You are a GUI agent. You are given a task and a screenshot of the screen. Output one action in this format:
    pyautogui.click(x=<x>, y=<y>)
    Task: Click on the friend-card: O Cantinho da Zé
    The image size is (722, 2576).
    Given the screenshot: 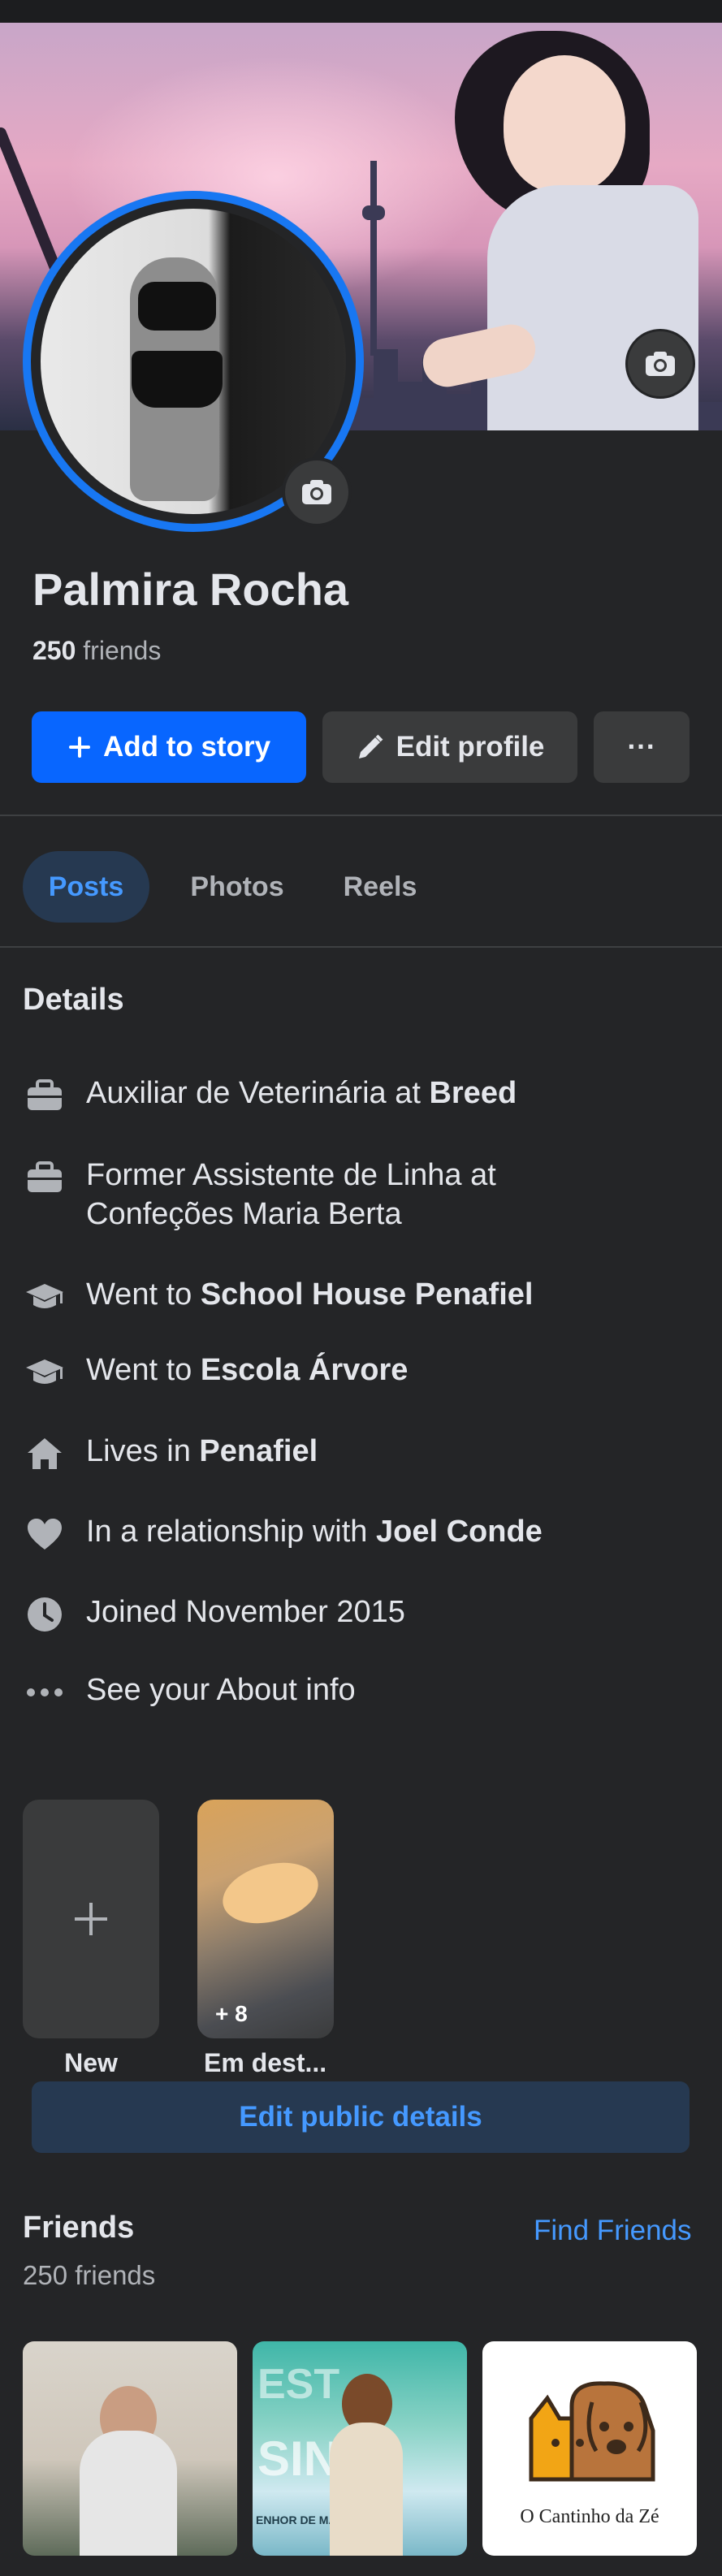 What is the action you would take?
    pyautogui.click(x=589, y=2449)
    